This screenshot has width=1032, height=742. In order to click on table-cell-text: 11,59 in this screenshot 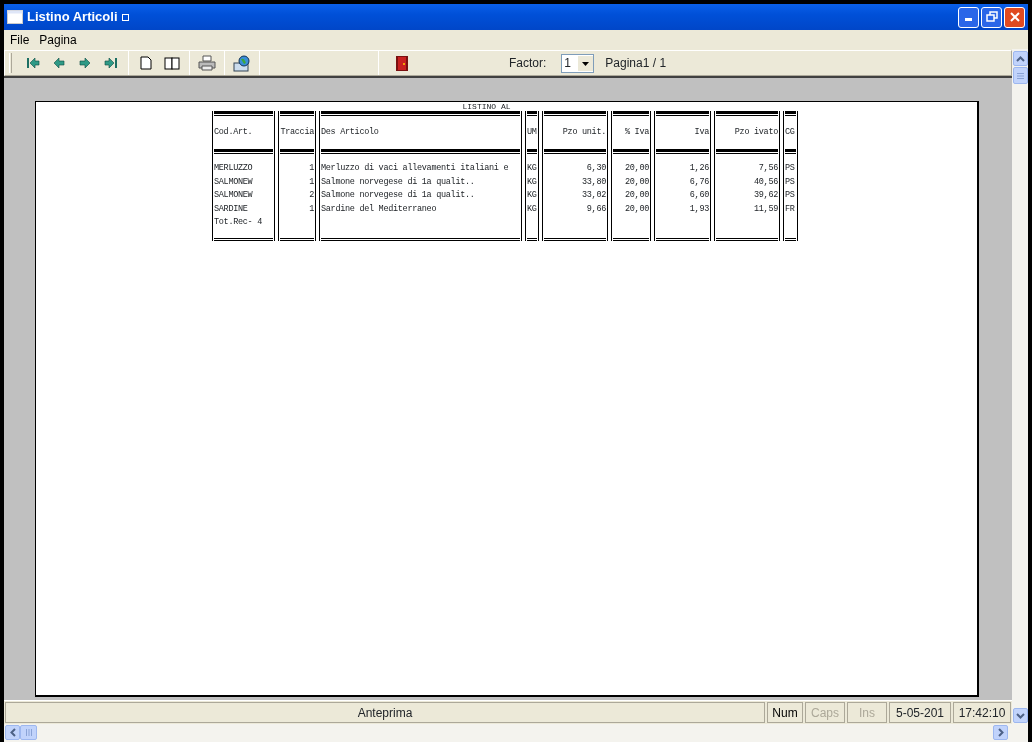, I will do `click(766, 209)`.